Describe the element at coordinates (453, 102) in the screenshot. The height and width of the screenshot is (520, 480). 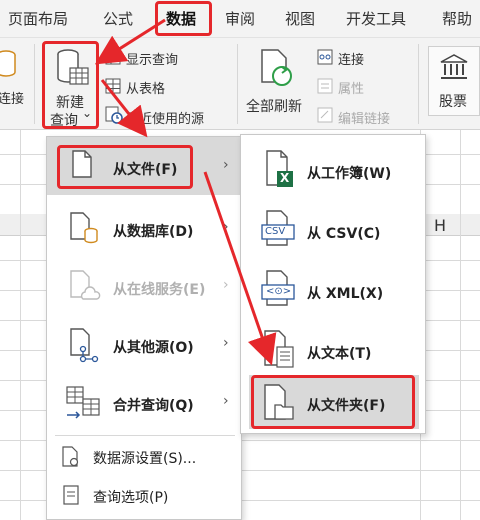
I see `stocks-label: 股票` at that location.